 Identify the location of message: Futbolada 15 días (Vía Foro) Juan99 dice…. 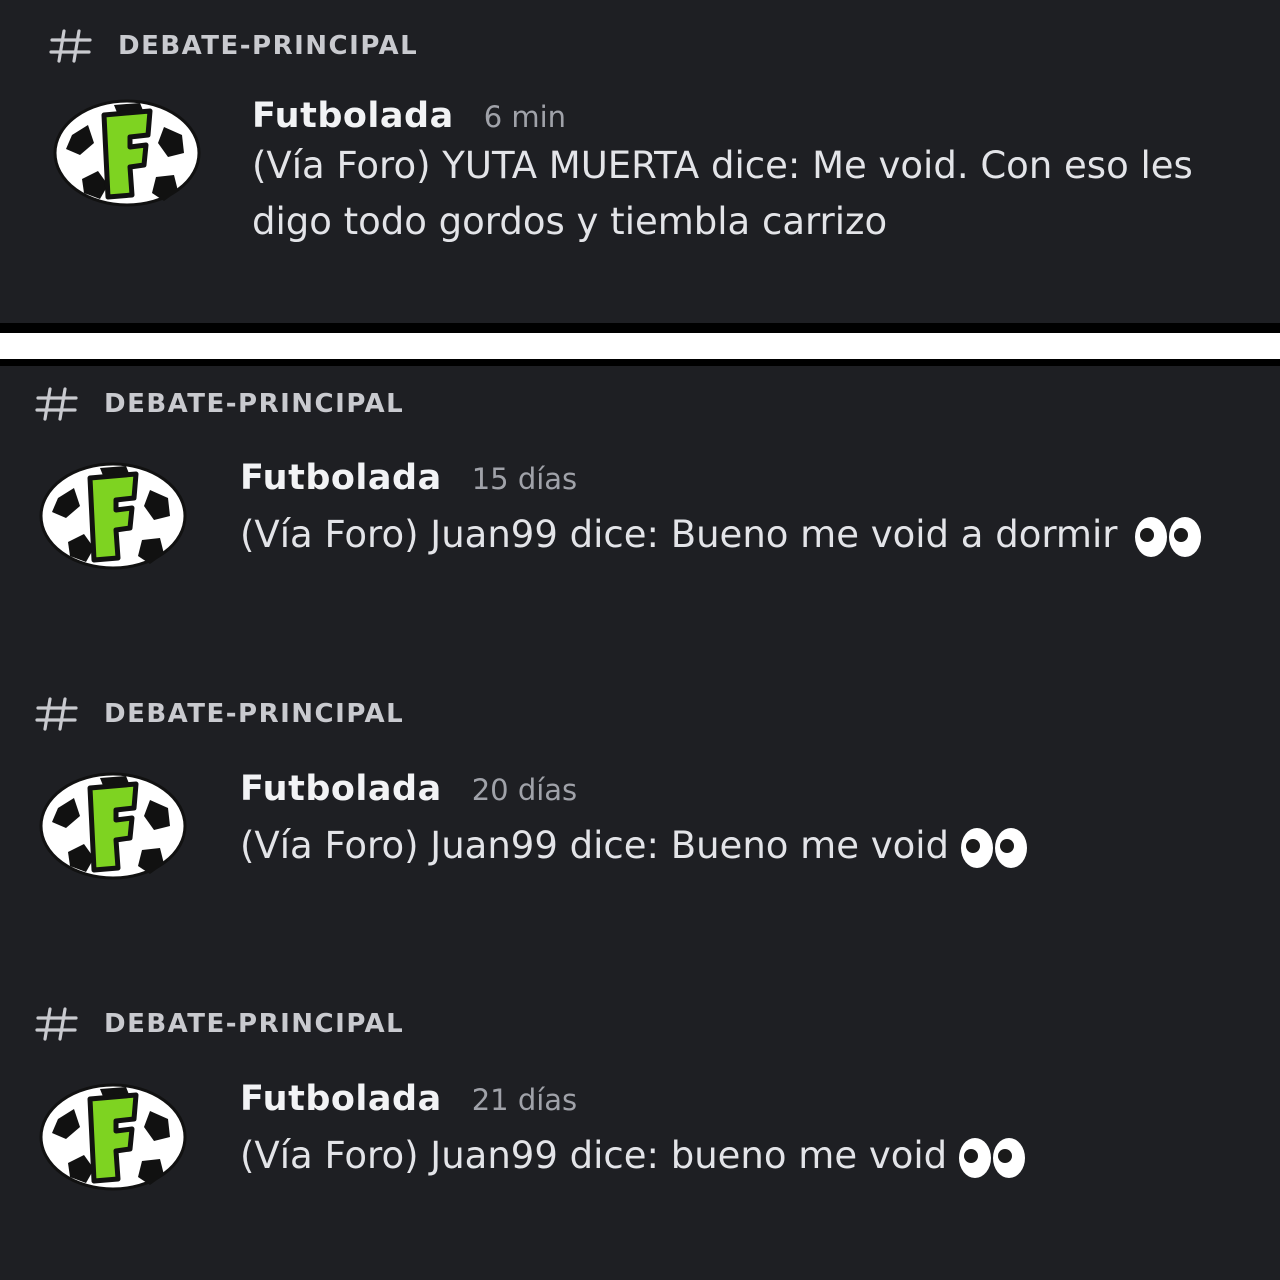
(740, 511).